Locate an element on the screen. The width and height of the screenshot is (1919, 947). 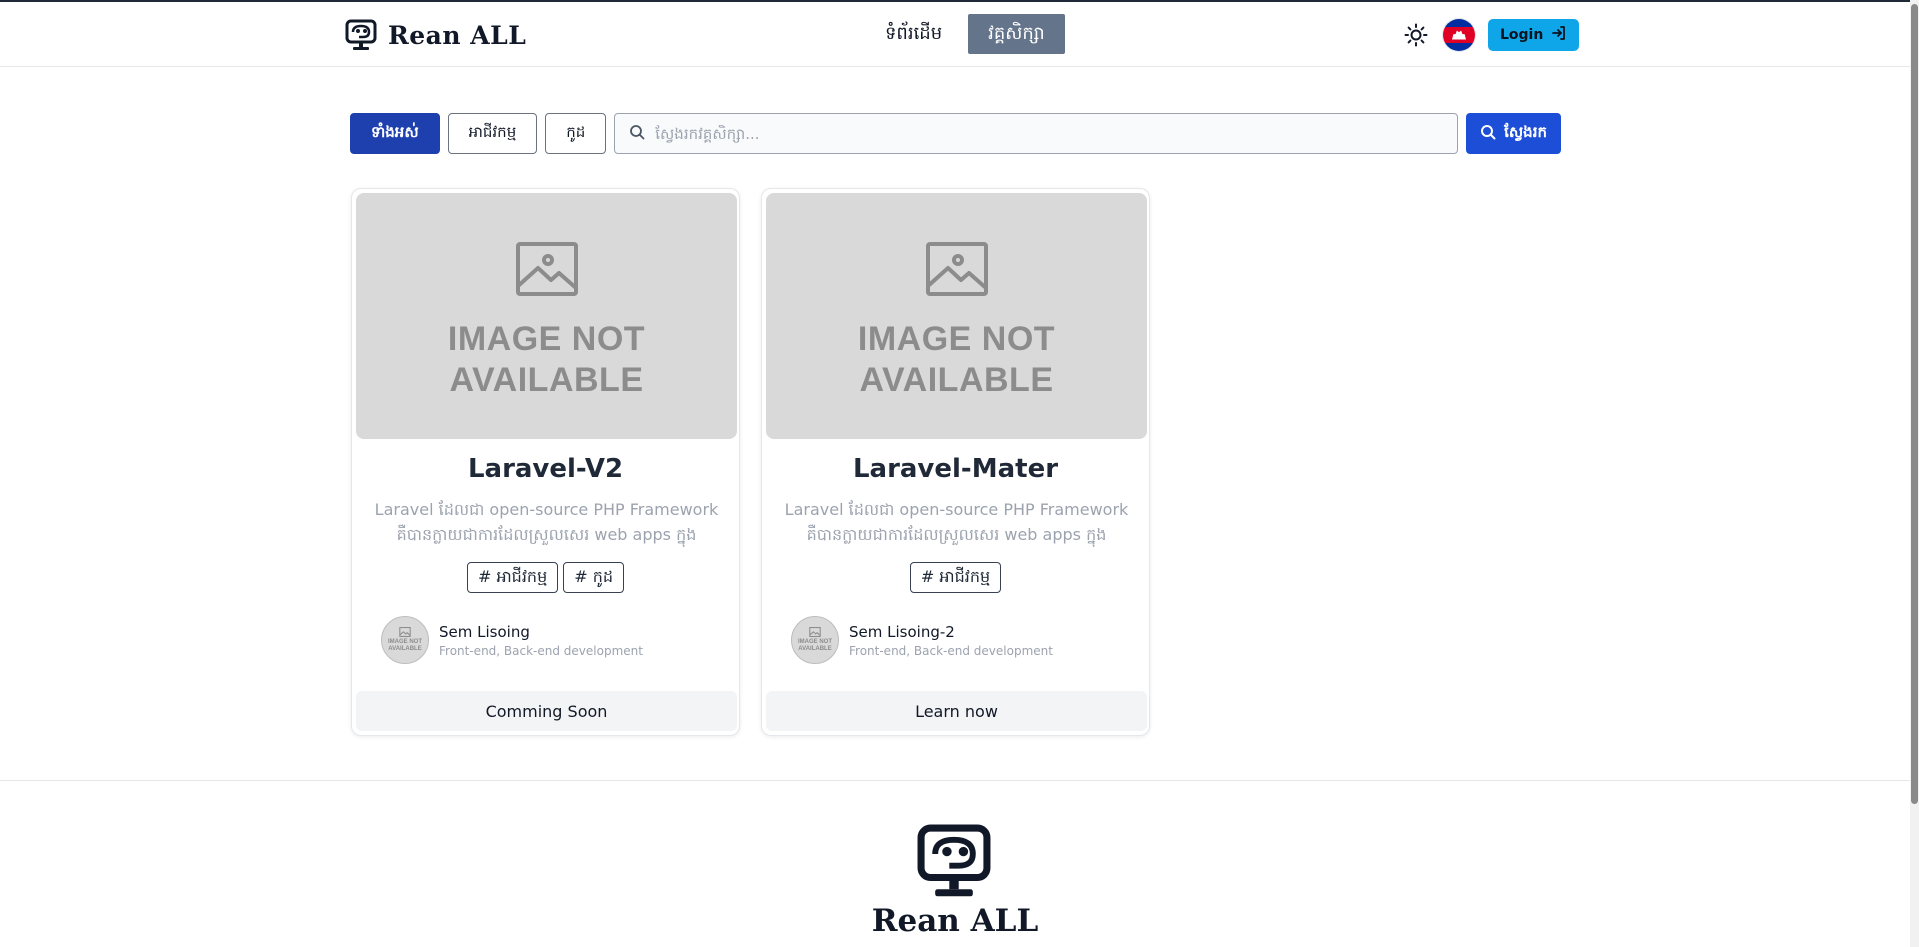
author-name: Sem Lisoing-2 is located at coordinates (902, 631).